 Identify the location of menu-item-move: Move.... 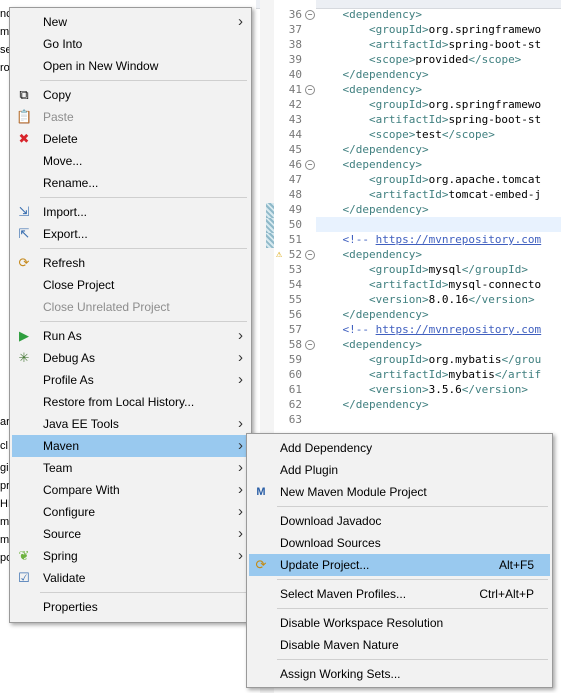
(130, 161).